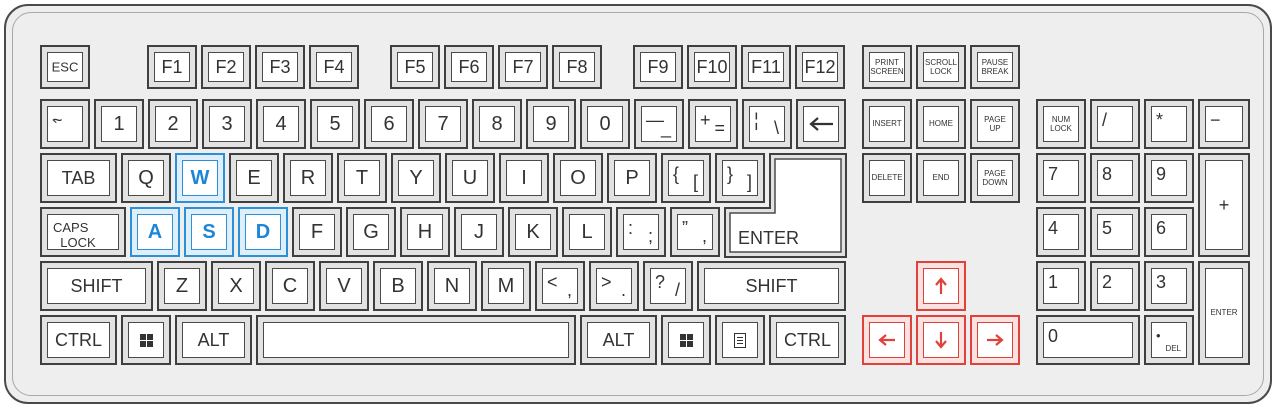 Image resolution: width=1280 pixels, height=410 pixels. I want to click on page-down-key: PAGE DOWN, so click(995, 178).